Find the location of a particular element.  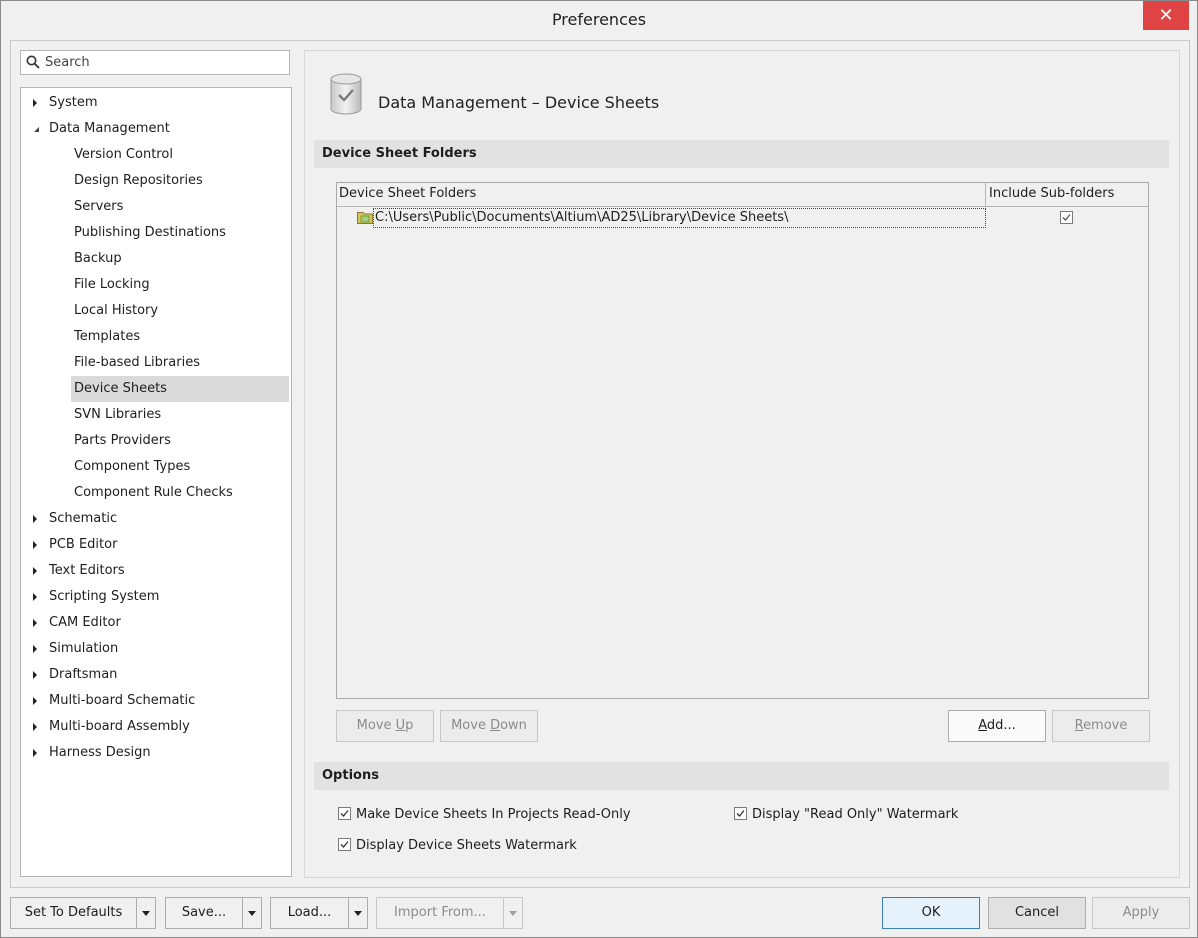

tree-item-system: System is located at coordinates (160, 103).